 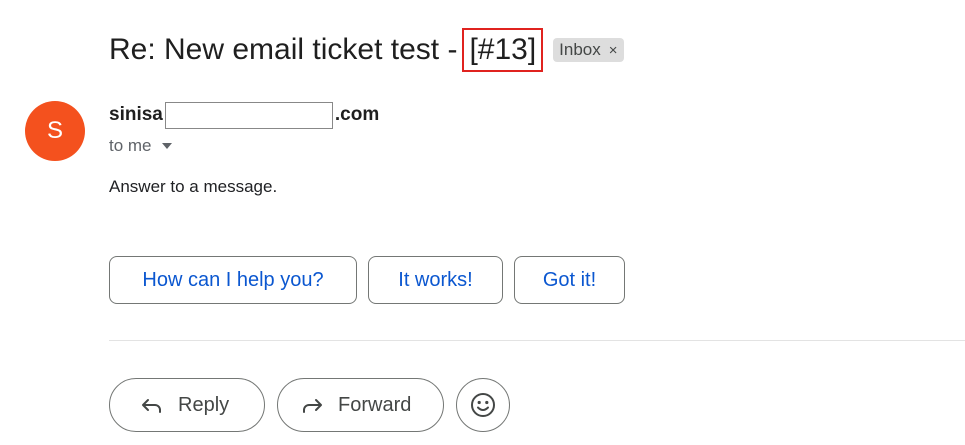 What do you see at coordinates (130, 145) in the screenshot?
I see `recipient-text: to me` at bounding box center [130, 145].